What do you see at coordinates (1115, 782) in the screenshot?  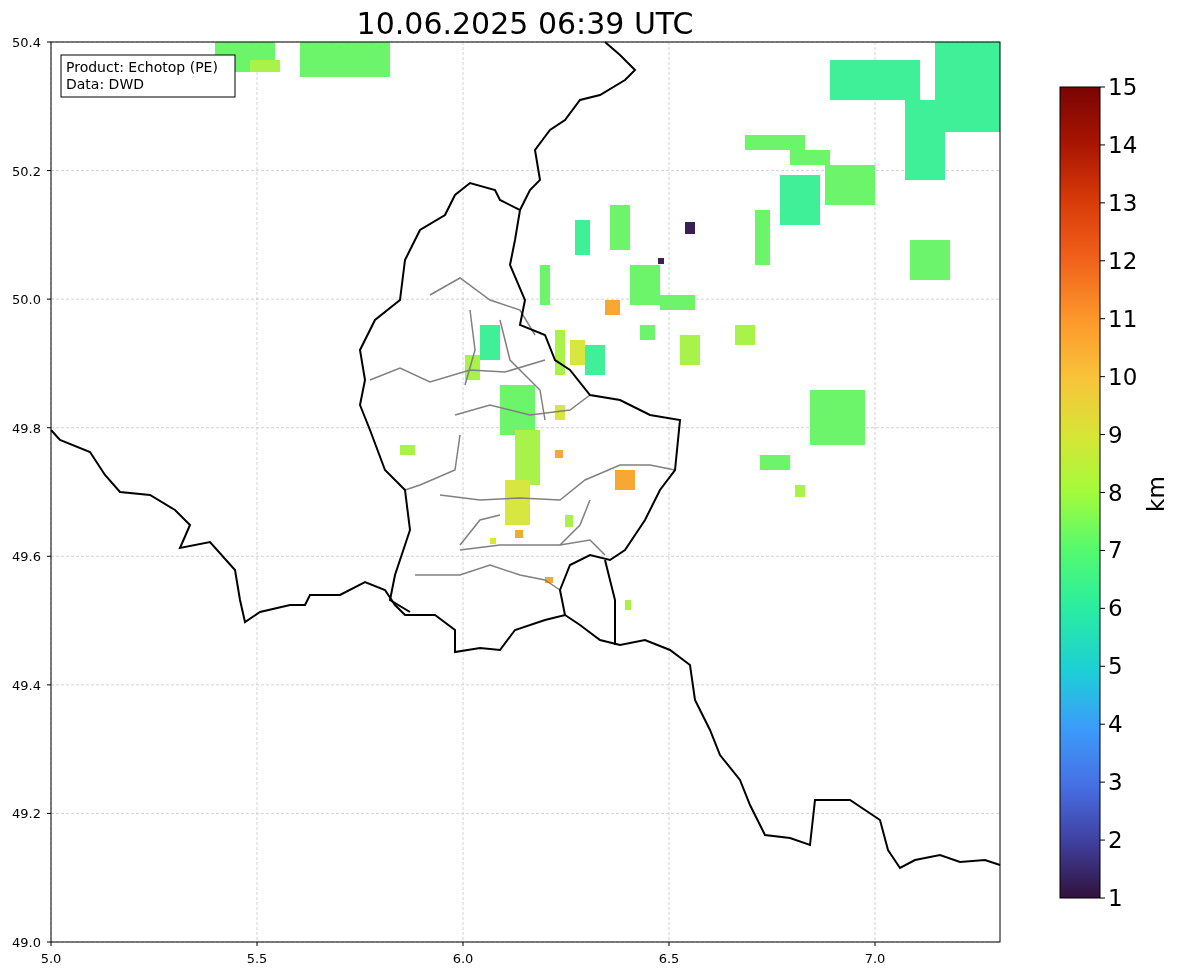 I see `colorbar-tick-label: 3` at bounding box center [1115, 782].